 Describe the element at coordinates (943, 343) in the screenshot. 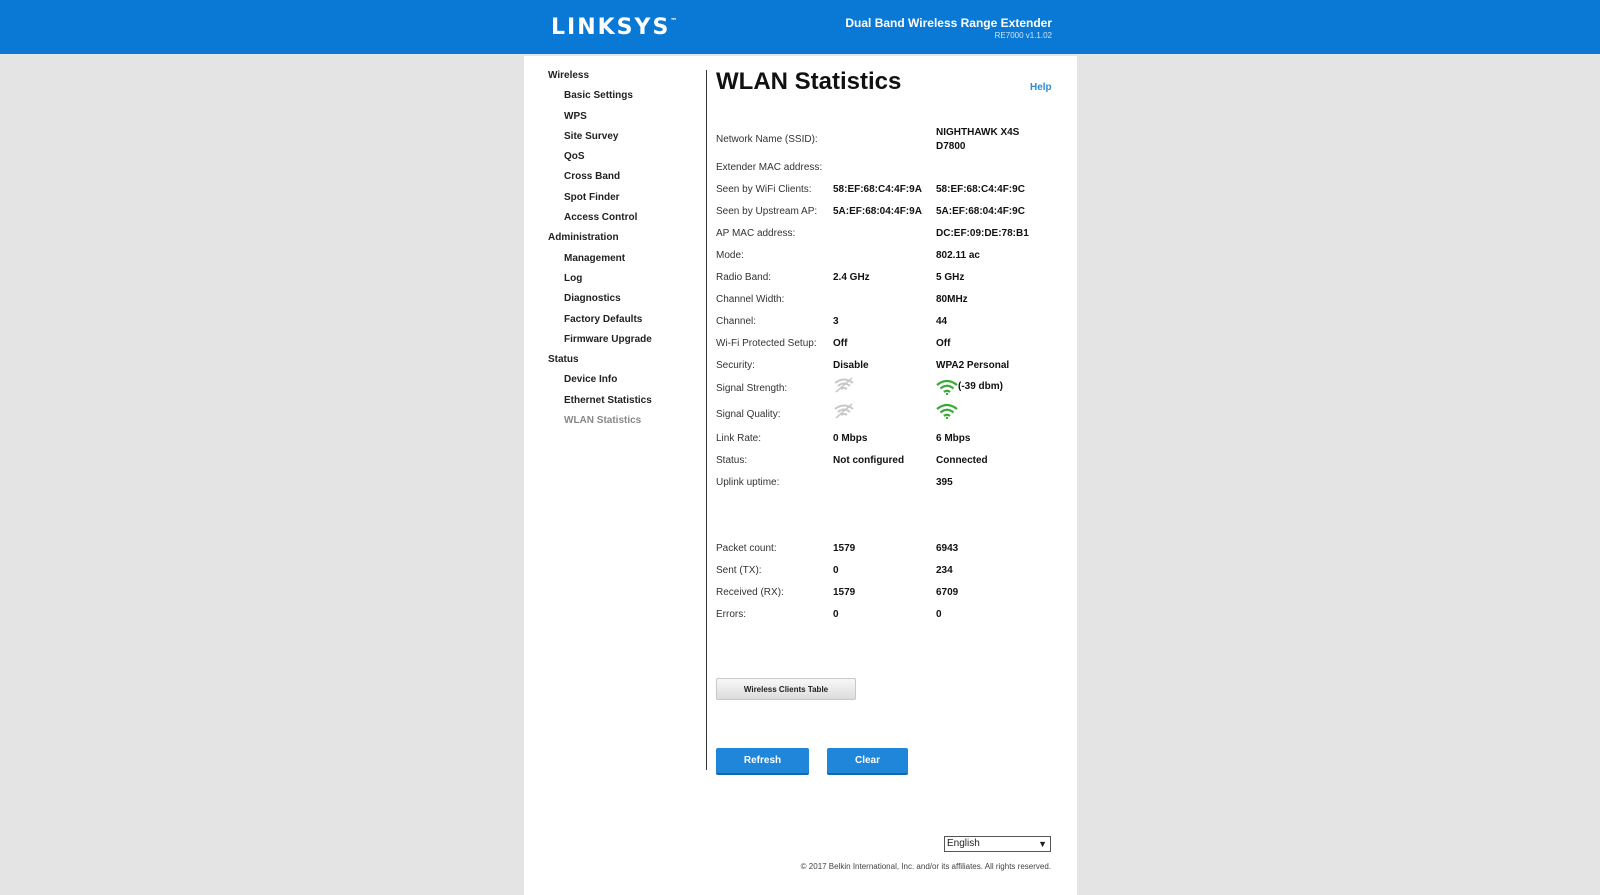

I see `stat-value-5ghz: Off` at that location.